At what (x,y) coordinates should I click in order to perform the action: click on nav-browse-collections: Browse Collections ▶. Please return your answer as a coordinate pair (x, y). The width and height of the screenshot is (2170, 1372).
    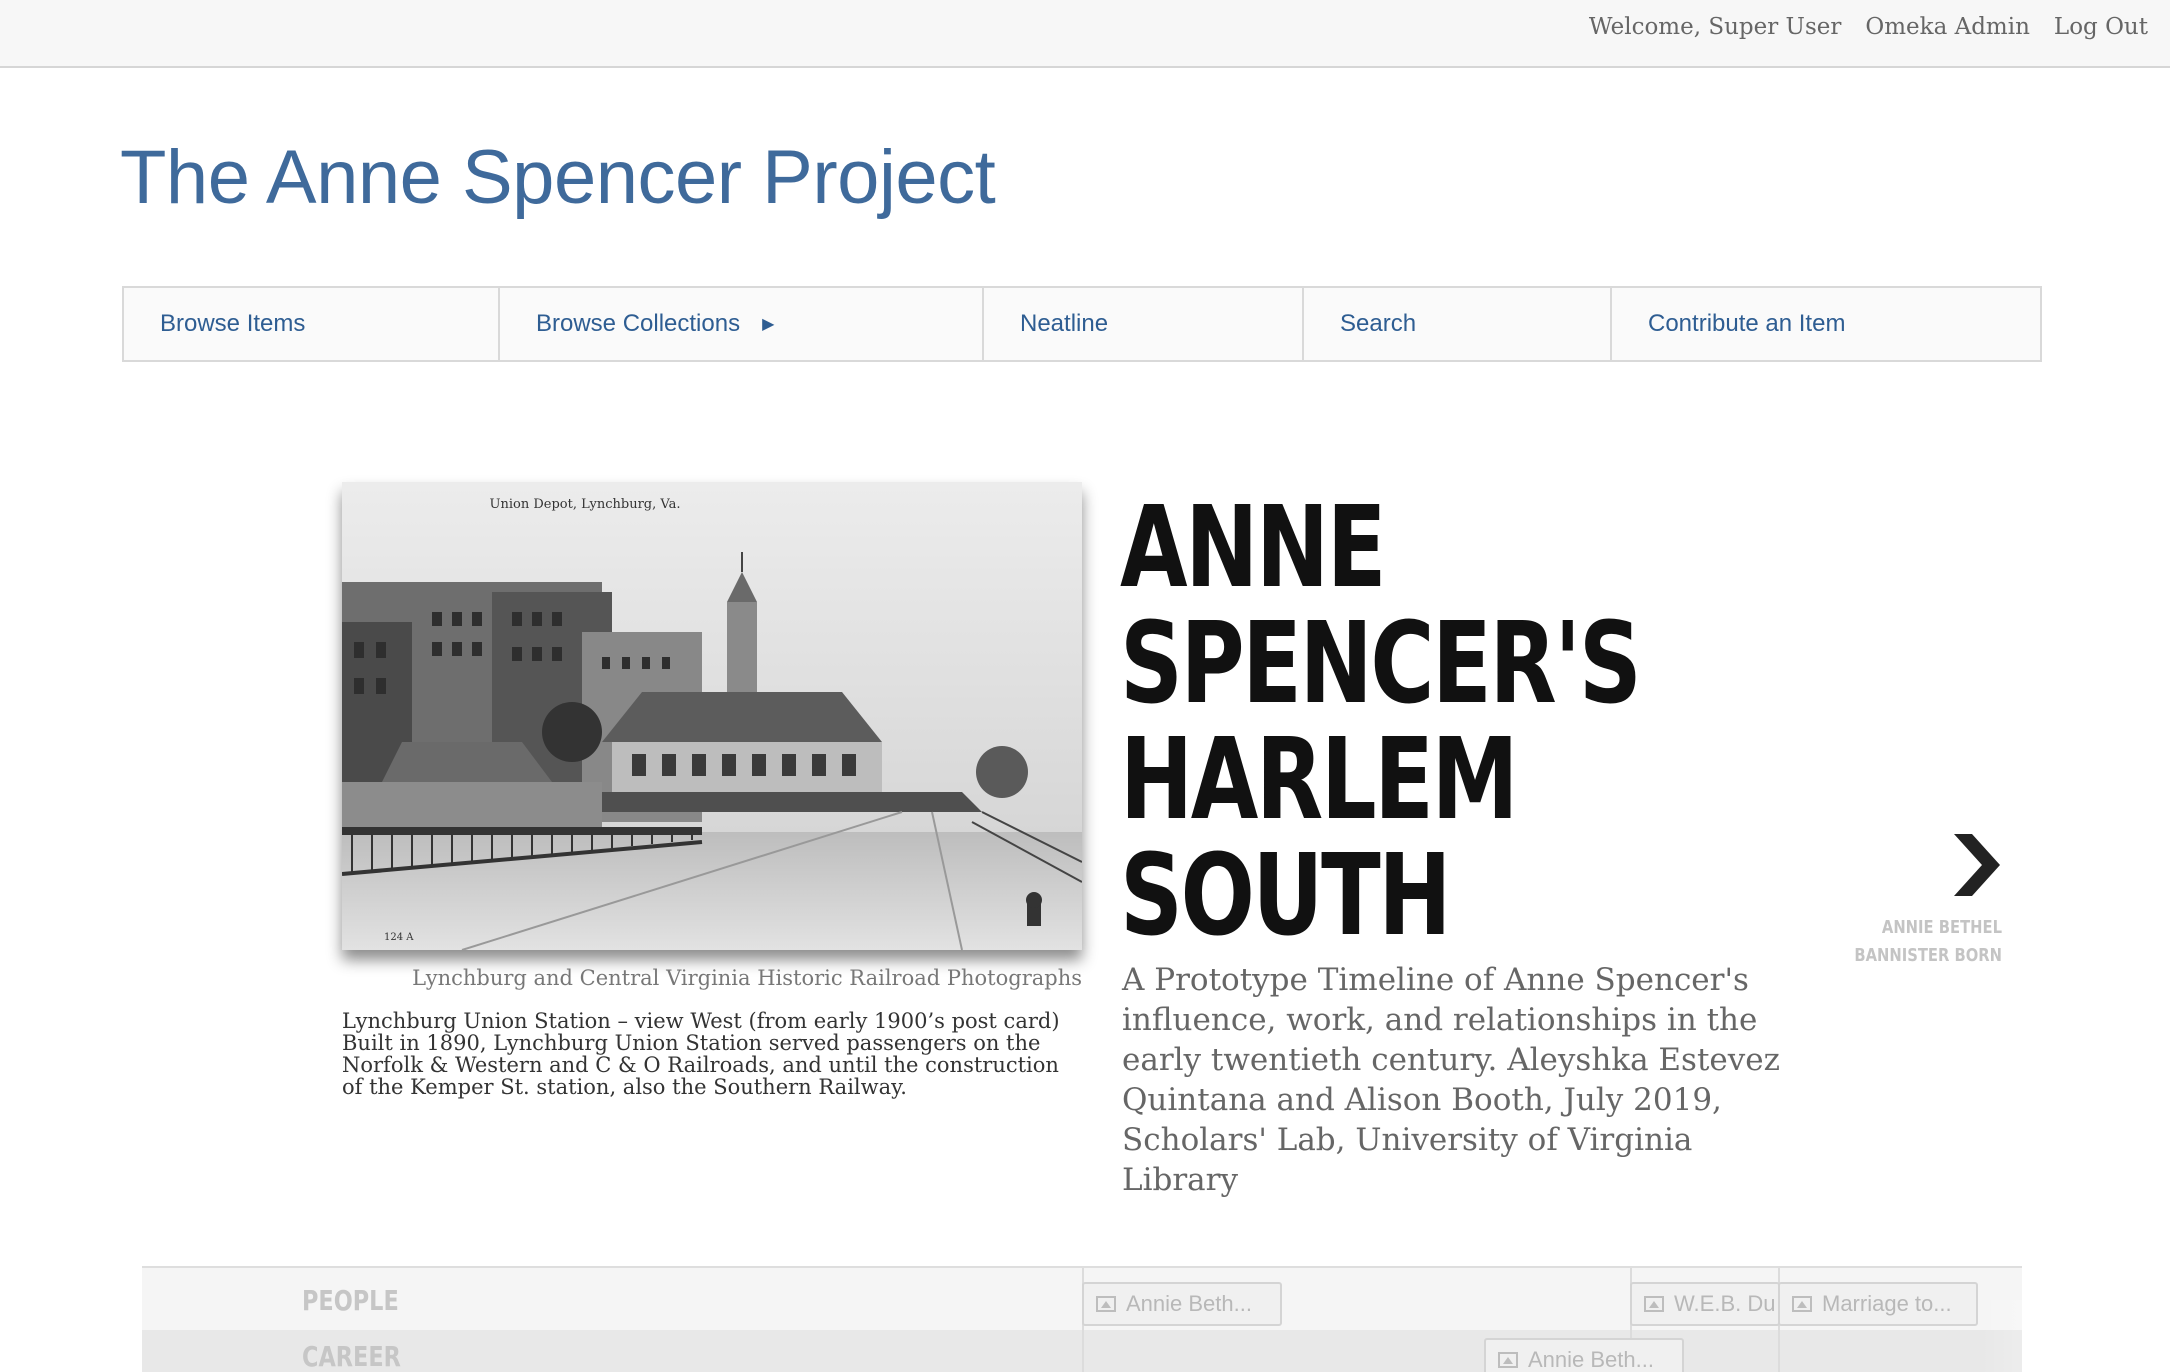
    Looking at the image, I should click on (742, 324).